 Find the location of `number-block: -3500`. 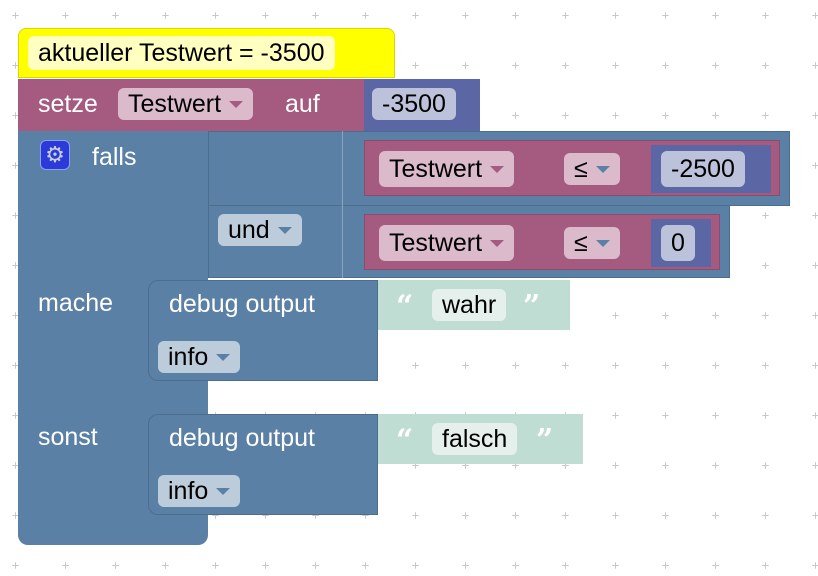

number-block: -3500 is located at coordinates (422, 105).